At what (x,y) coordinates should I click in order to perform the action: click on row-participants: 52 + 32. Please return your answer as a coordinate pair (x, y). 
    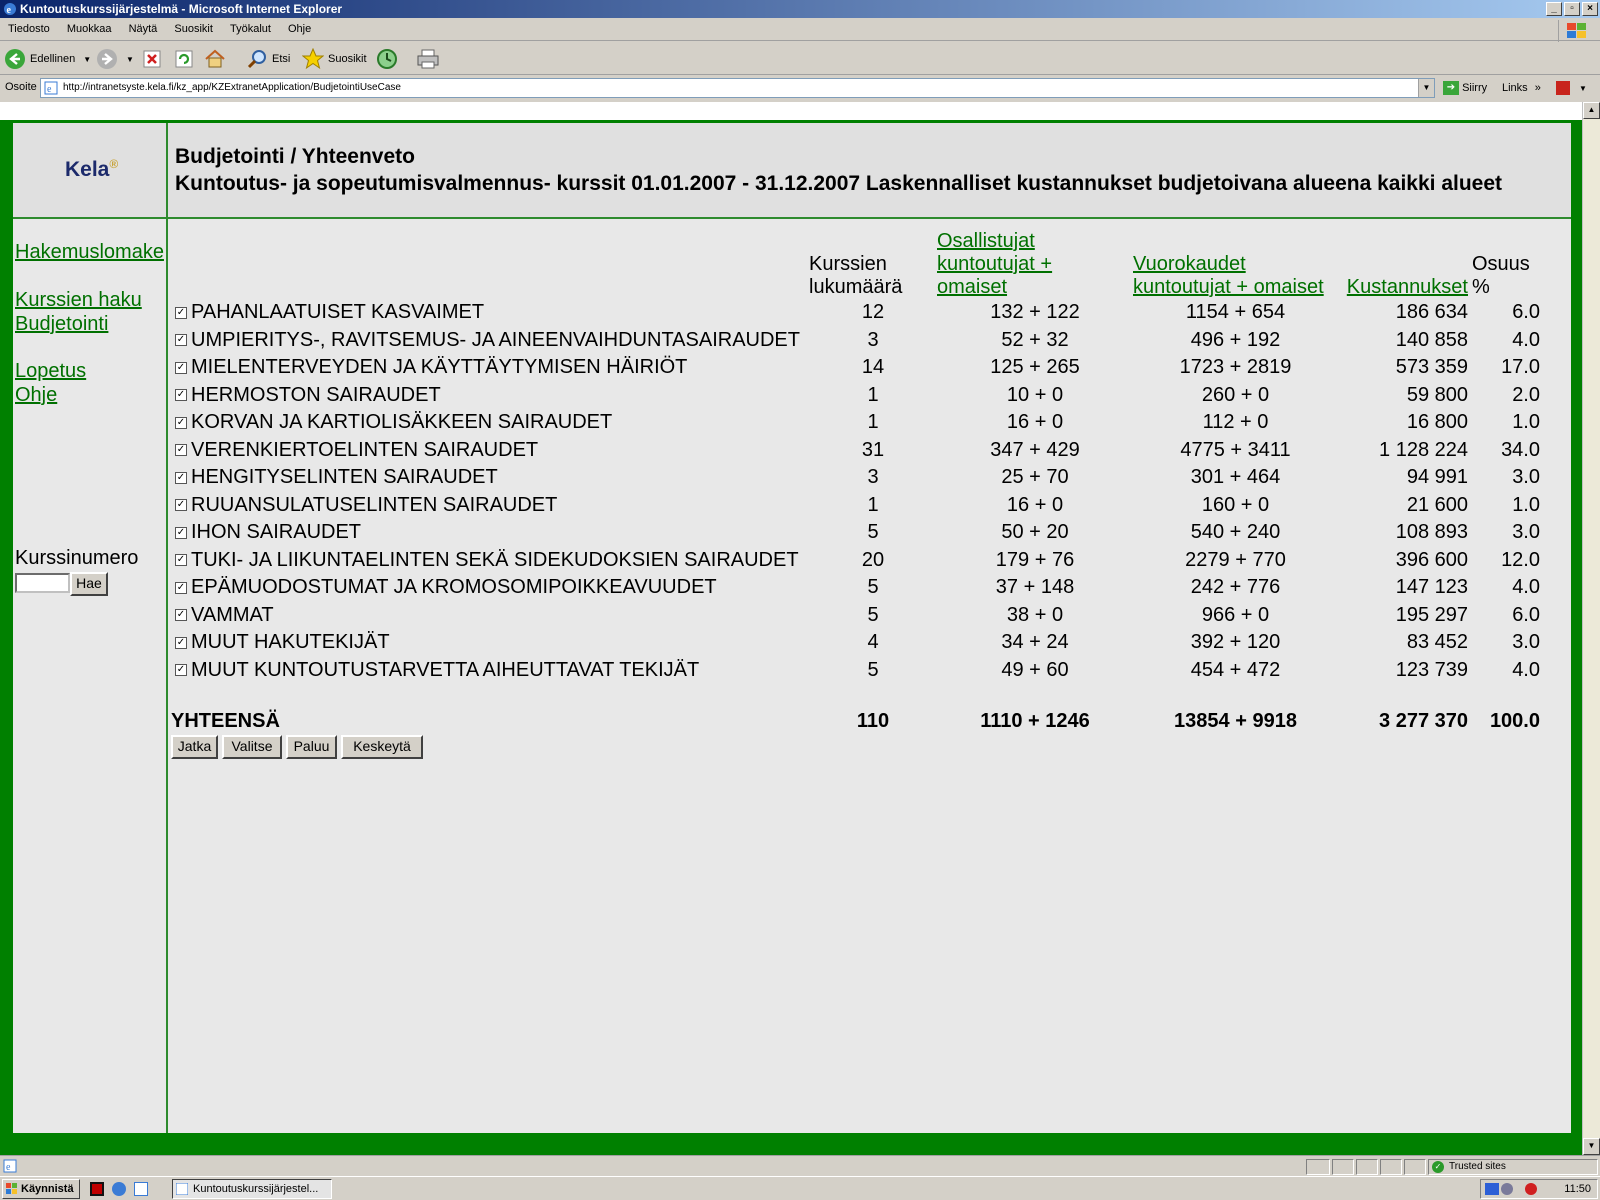
    Looking at the image, I should click on (1035, 339).